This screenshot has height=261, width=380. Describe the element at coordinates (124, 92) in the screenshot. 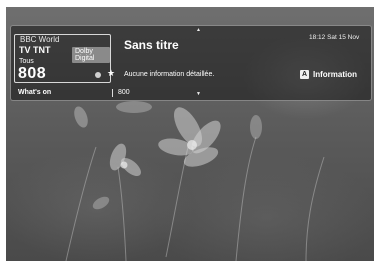

I see `list-number: 800` at that location.